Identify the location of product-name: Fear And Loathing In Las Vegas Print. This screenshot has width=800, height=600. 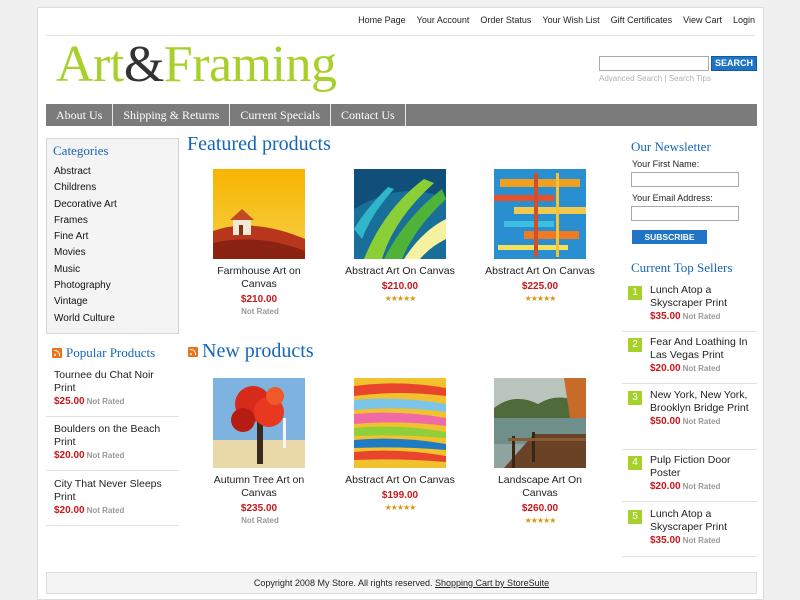
(700, 349).